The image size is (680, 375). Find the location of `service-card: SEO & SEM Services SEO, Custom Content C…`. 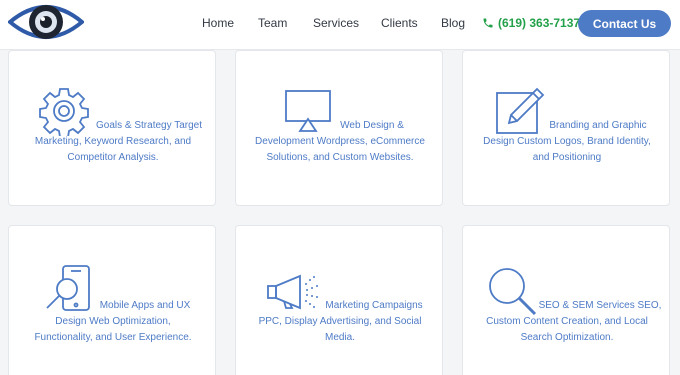

service-card: SEO & SEM Services SEO, Custom Content C… is located at coordinates (566, 300).